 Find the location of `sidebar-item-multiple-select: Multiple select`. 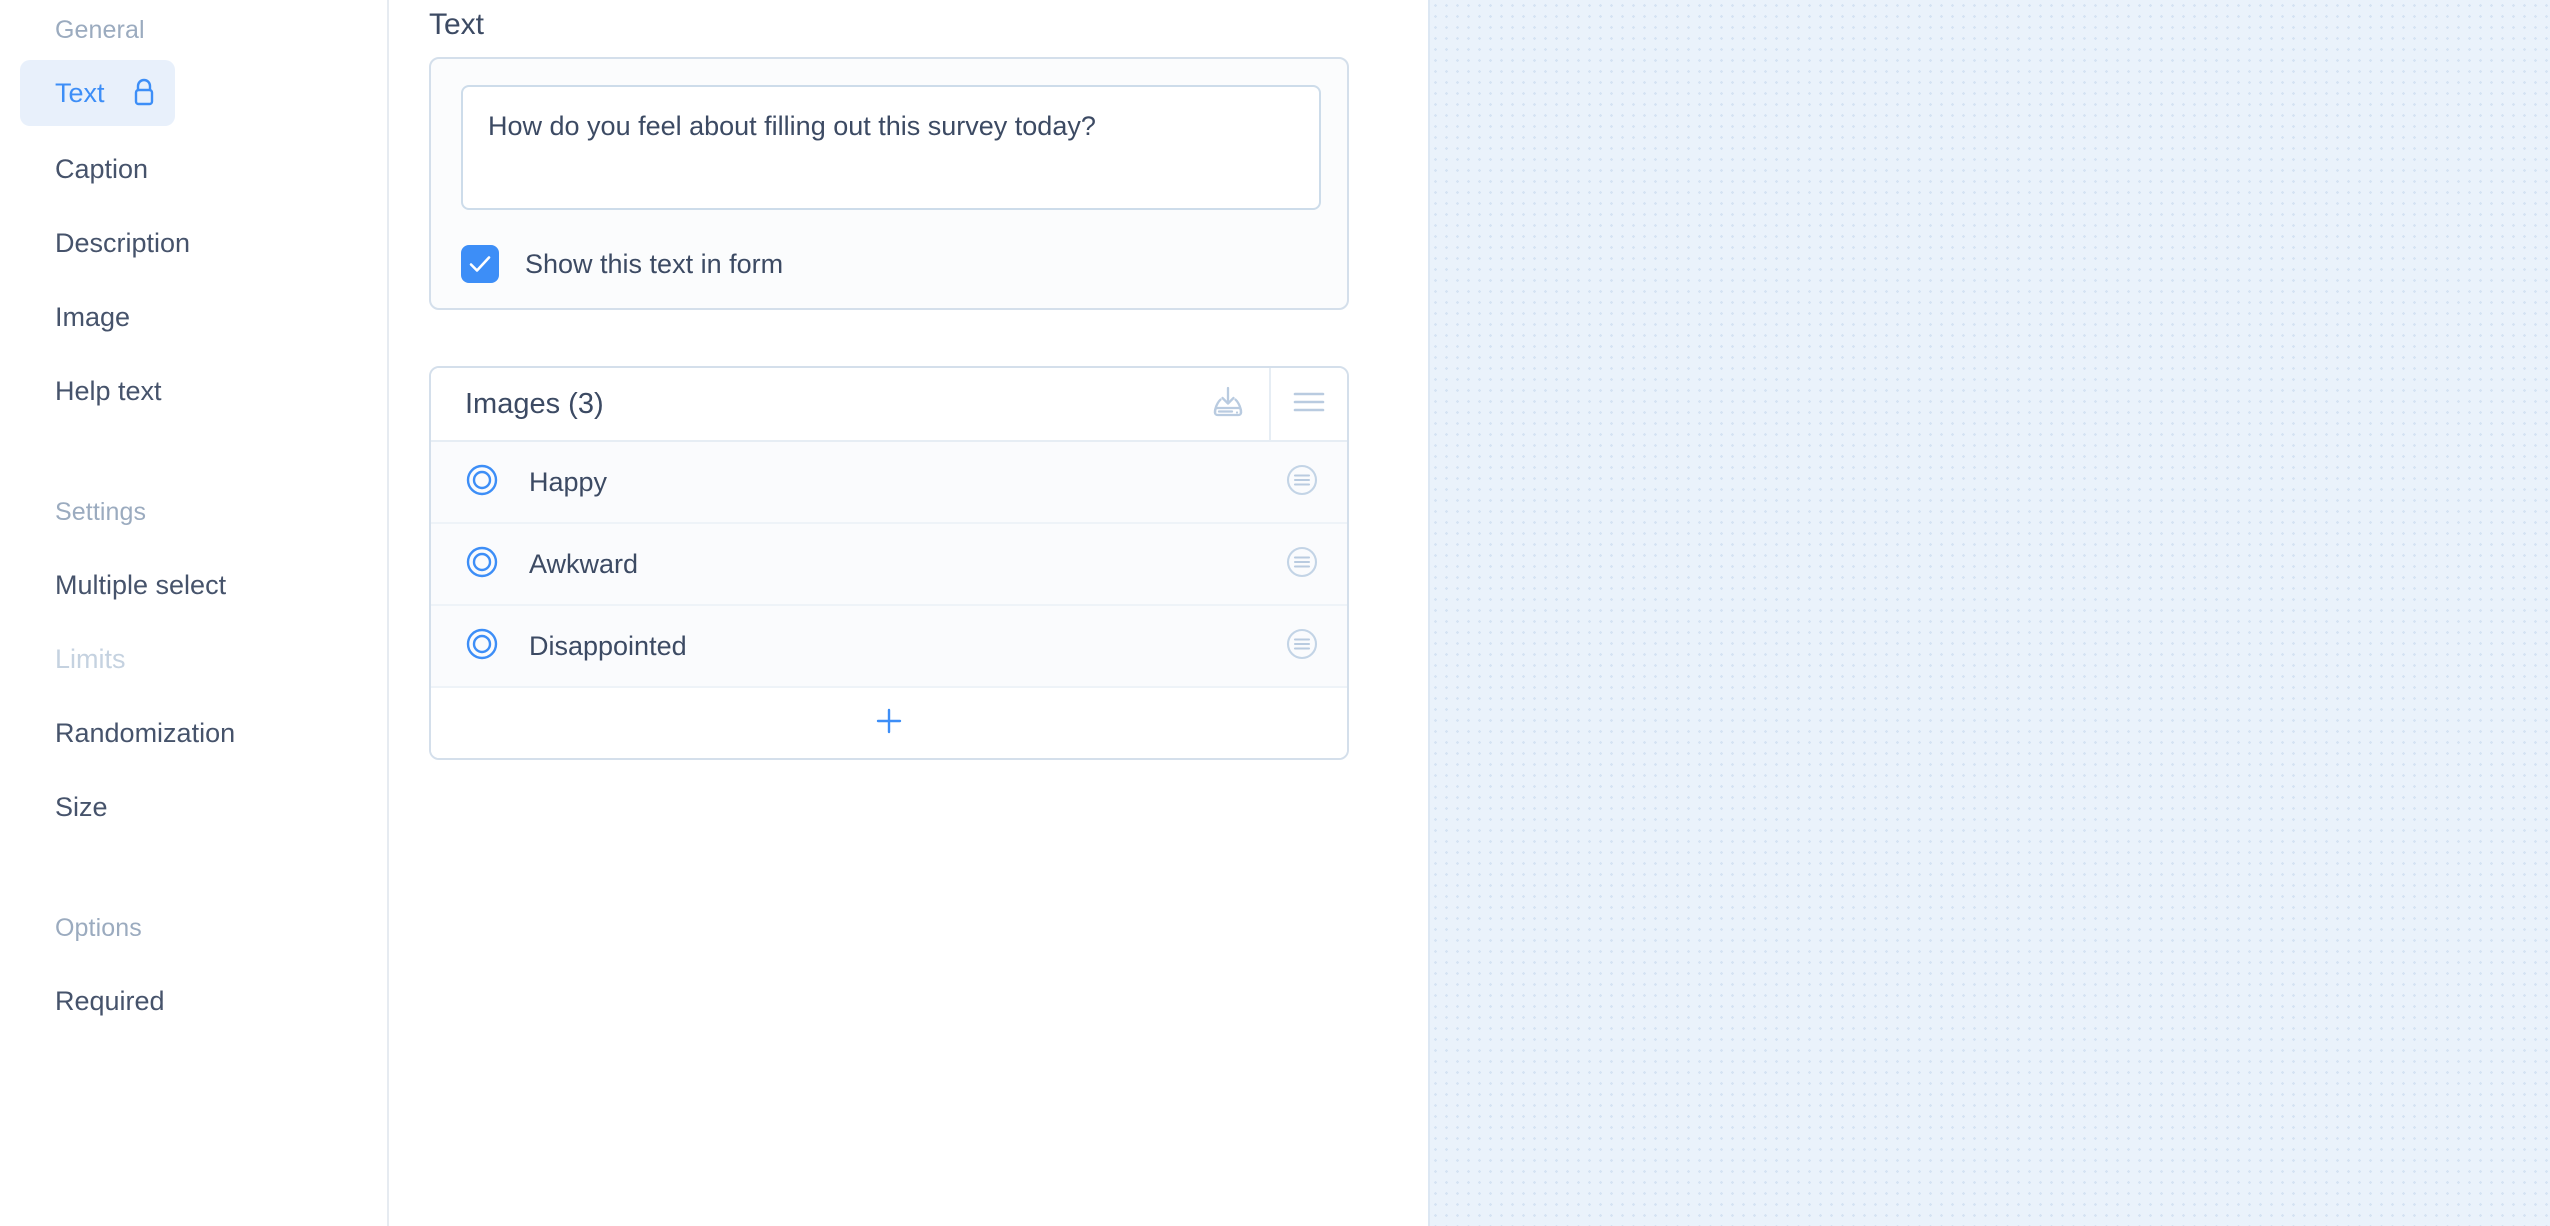

sidebar-item-multiple-select: Multiple select is located at coordinates (193, 585).